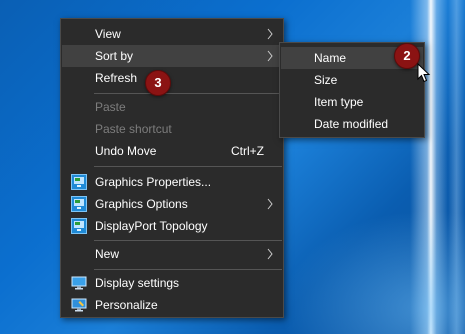 The height and width of the screenshot is (334, 465). I want to click on menu-item-displayport-topology: DisplayPort Topology, so click(172, 226).